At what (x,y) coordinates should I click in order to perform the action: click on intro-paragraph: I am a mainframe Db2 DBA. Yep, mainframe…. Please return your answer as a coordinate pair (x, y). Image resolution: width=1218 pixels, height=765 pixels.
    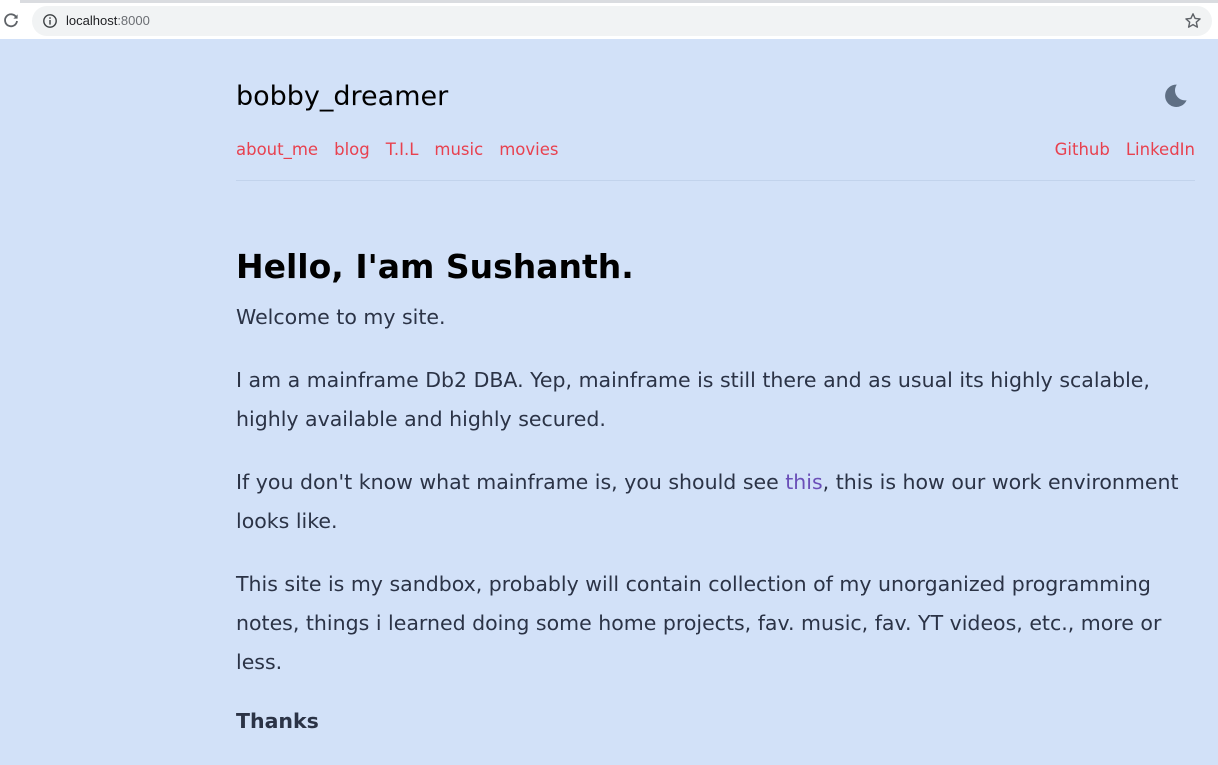
    Looking at the image, I should click on (693, 399).